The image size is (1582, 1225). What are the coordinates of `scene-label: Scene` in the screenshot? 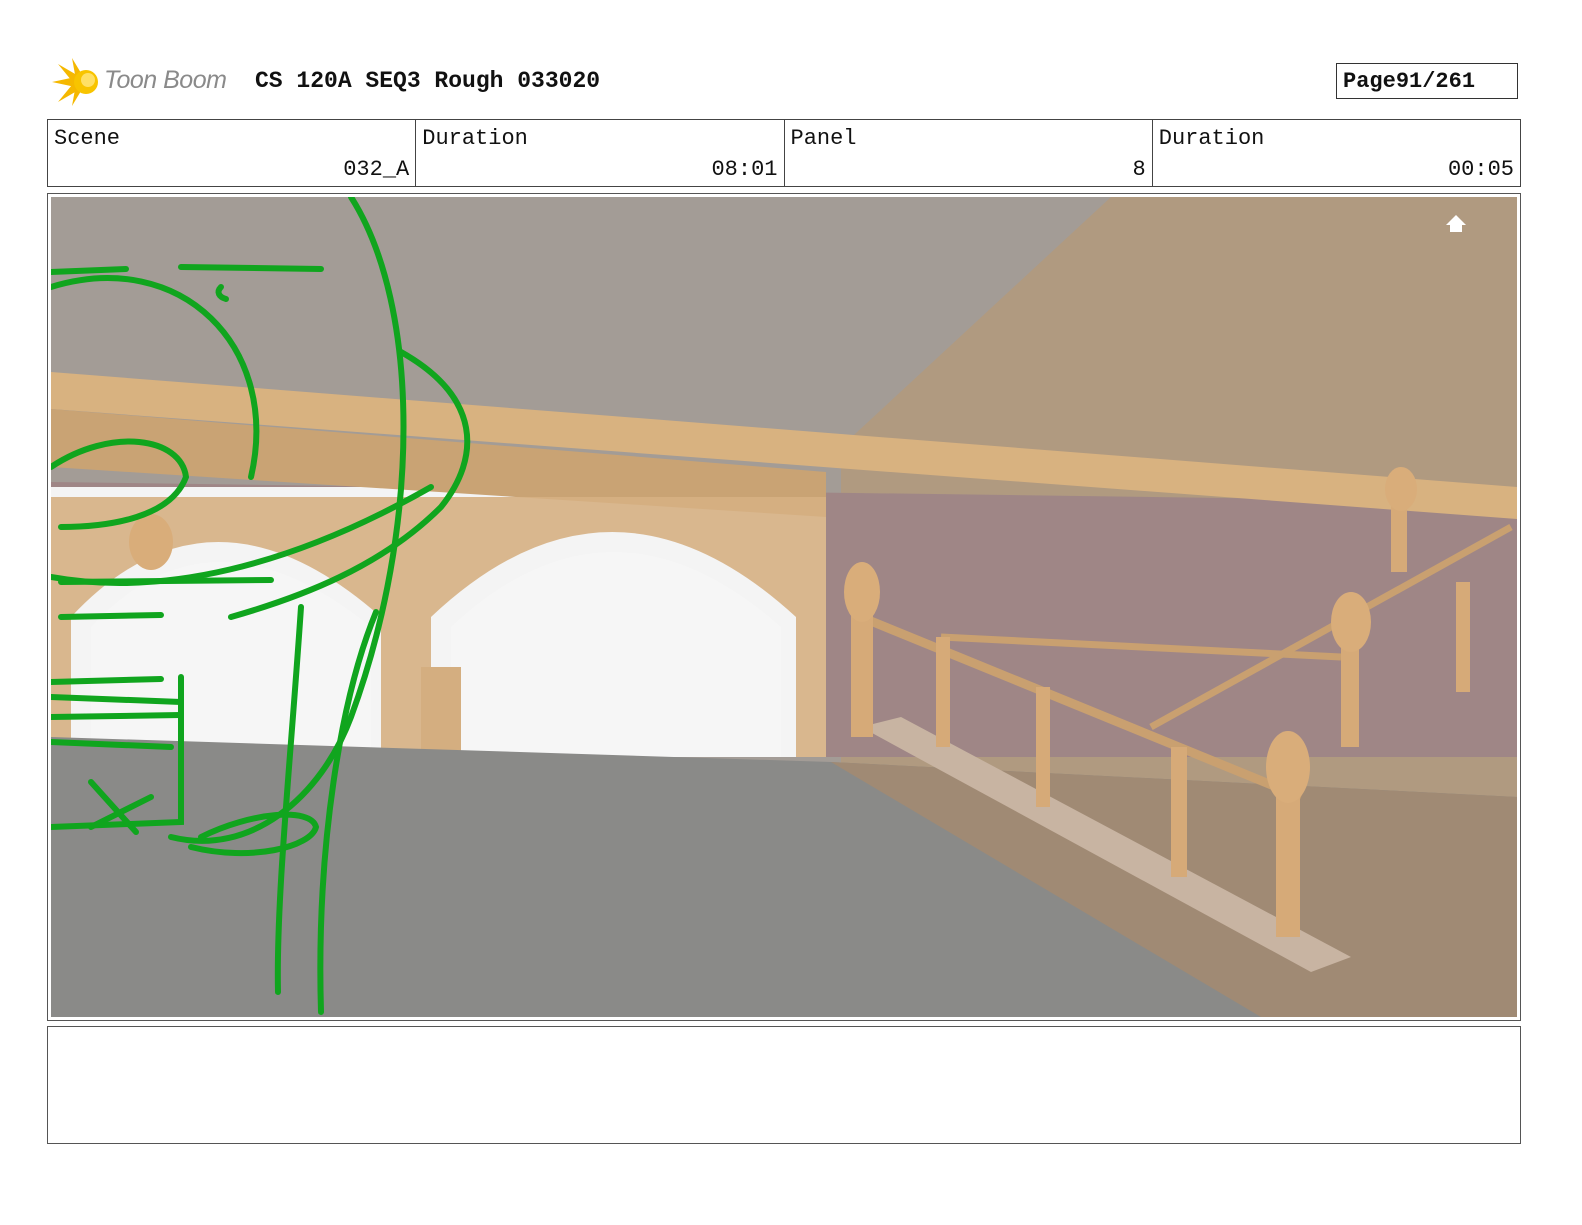 It's located at (87, 138).